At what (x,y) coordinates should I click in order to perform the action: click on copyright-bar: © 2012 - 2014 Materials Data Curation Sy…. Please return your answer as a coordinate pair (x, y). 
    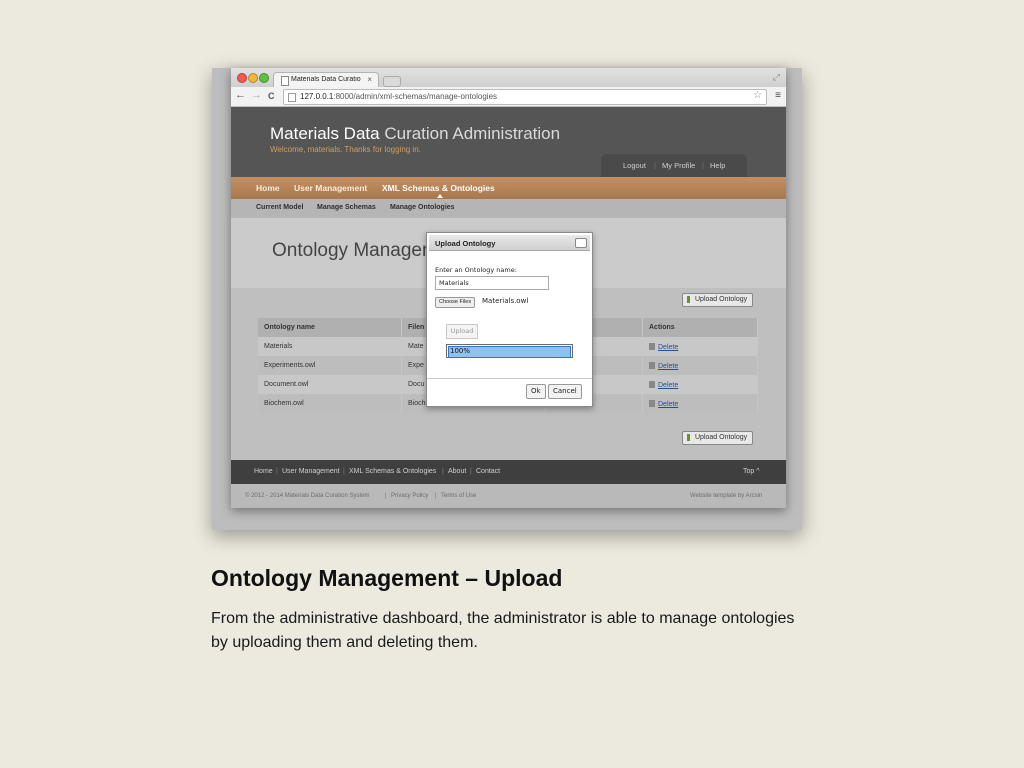
    Looking at the image, I should click on (508, 496).